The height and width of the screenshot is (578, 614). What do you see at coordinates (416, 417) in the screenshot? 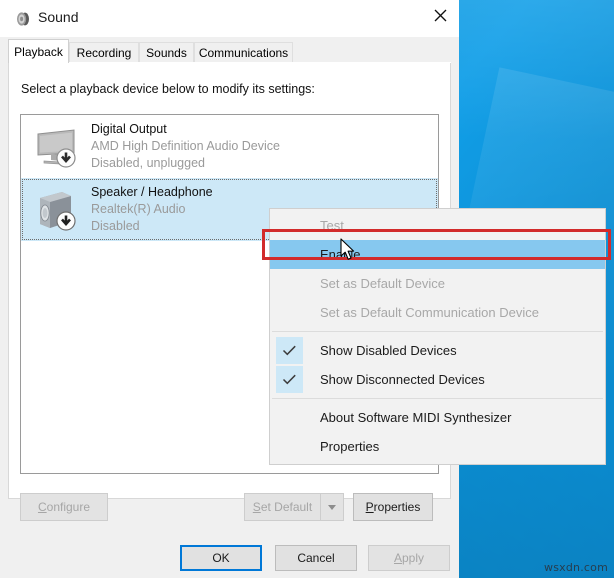
I see `menu-item-label: About Software MIDI Synthesizer` at bounding box center [416, 417].